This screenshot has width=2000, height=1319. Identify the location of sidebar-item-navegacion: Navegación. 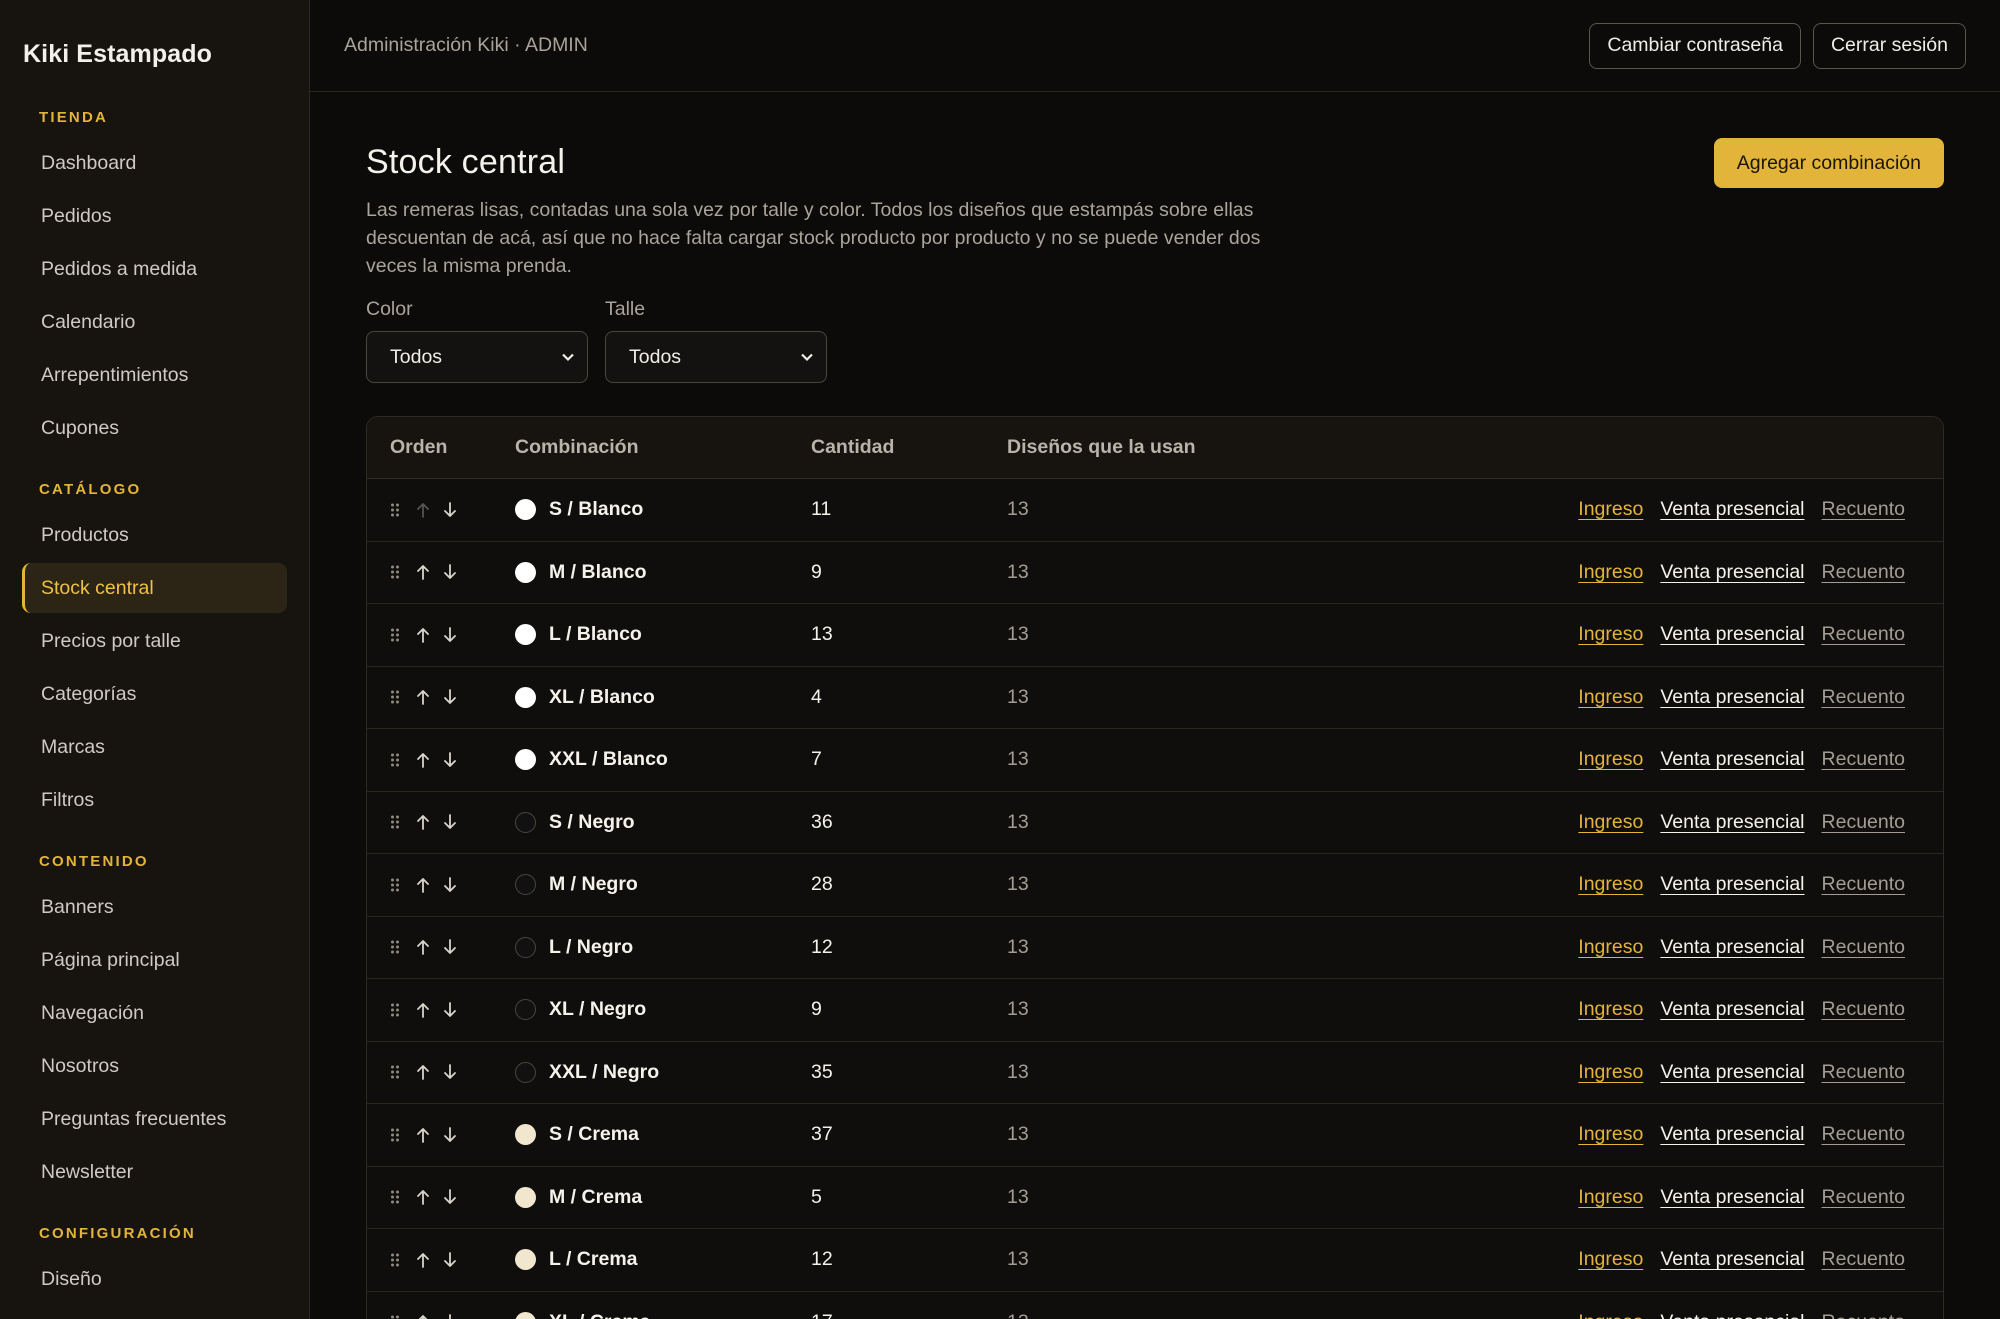
(154, 1013).